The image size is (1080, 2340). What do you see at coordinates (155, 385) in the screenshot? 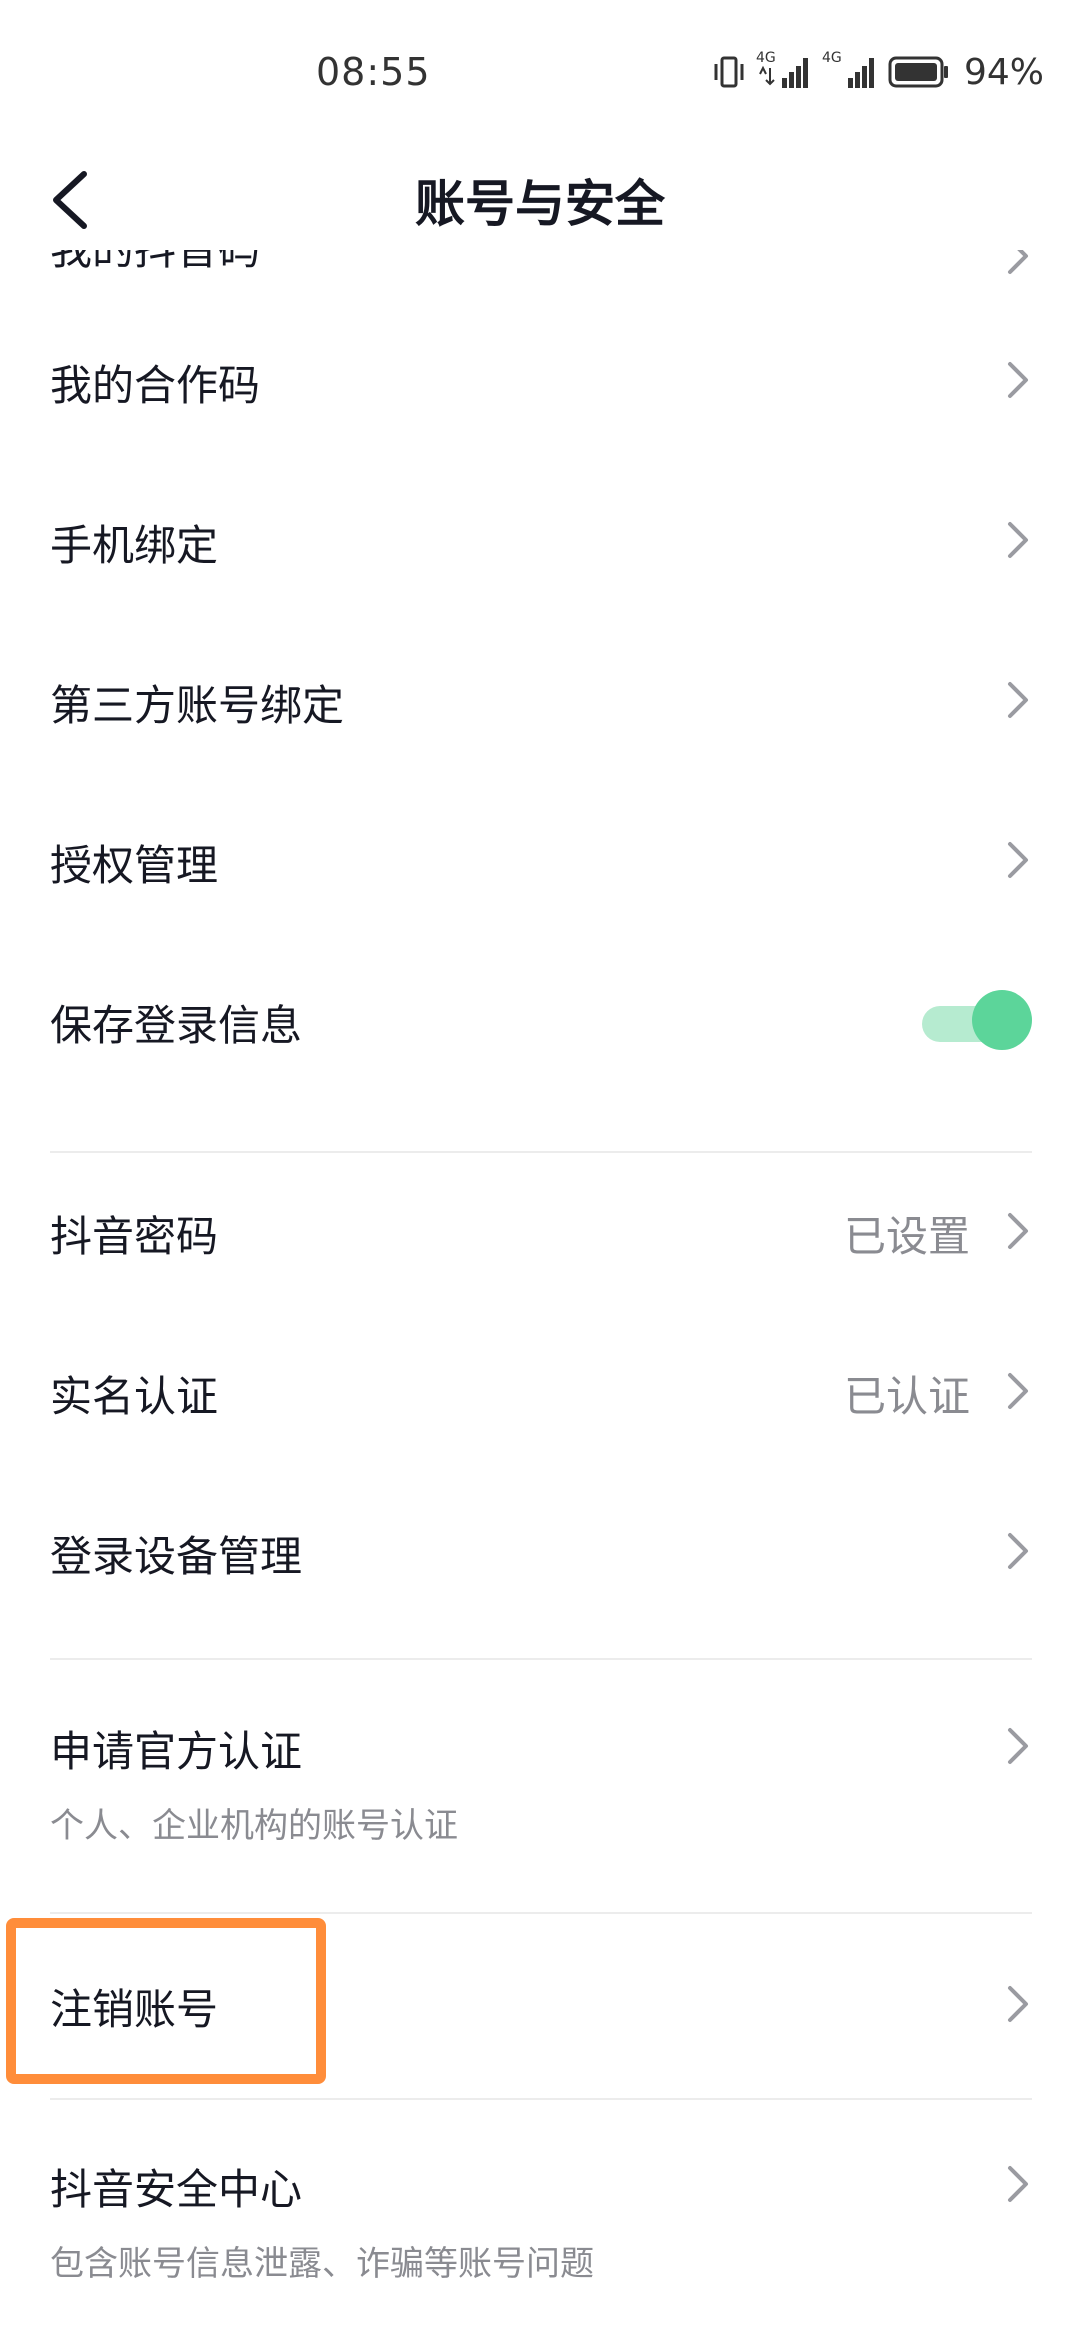
I see `list-item-label: 我的合作码` at bounding box center [155, 385].